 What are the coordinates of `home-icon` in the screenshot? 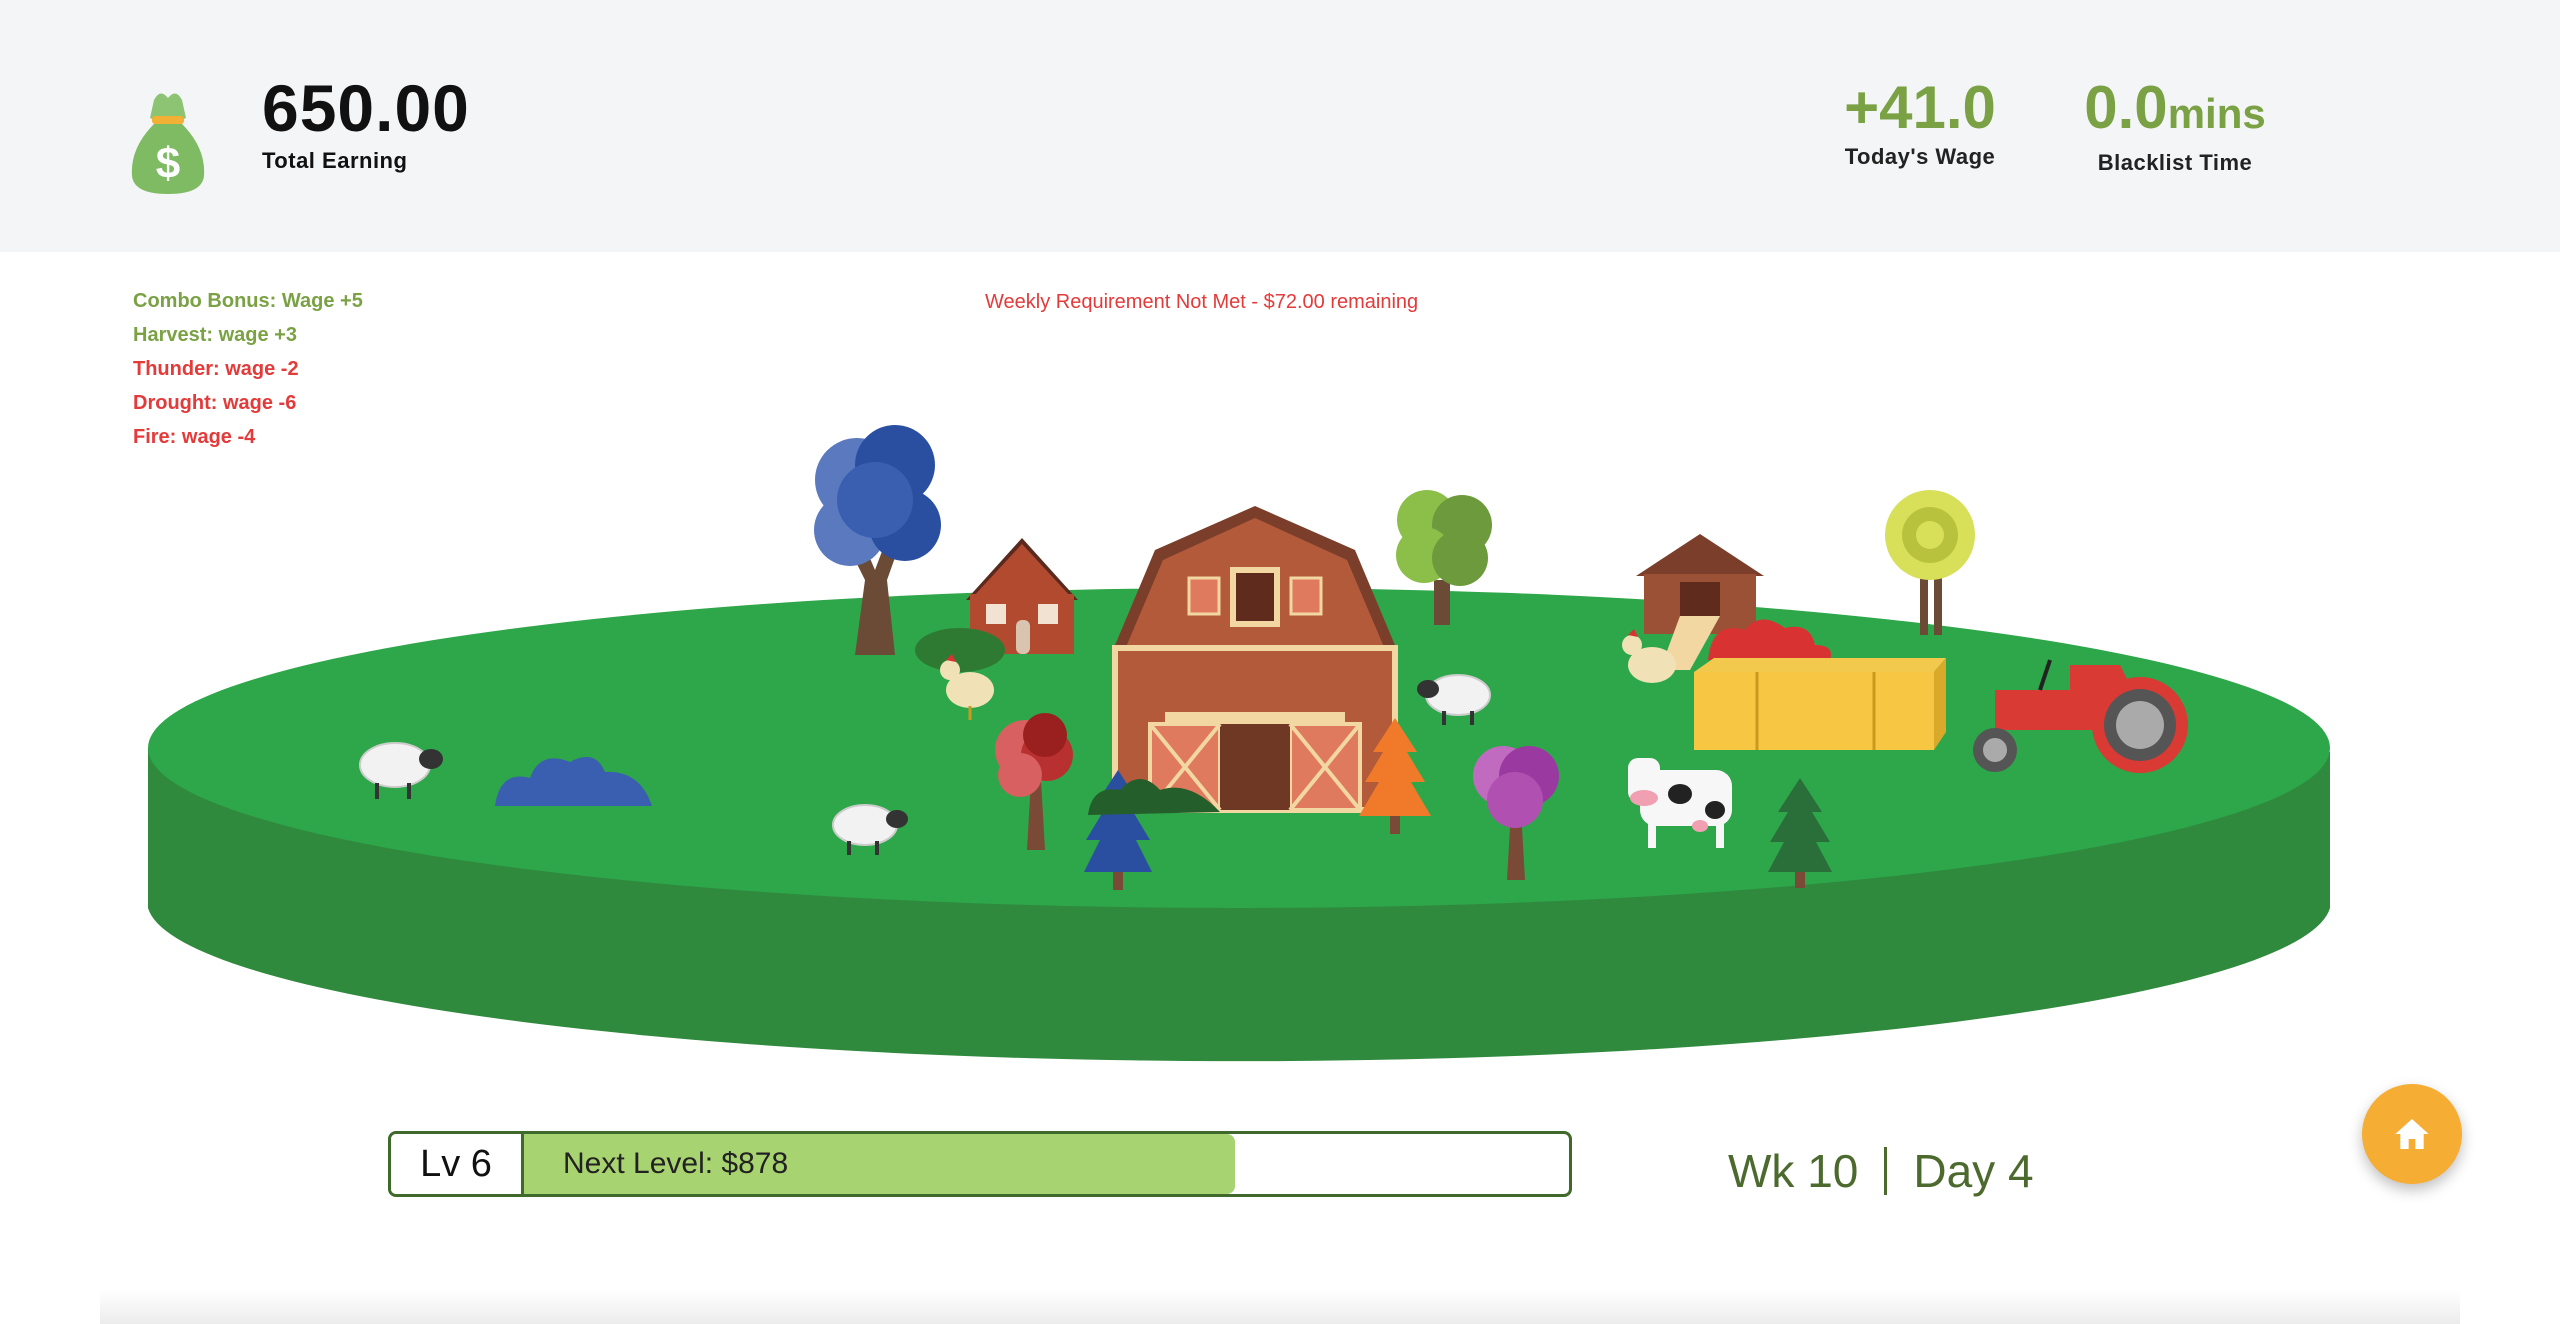 It's located at (2412, 1134).